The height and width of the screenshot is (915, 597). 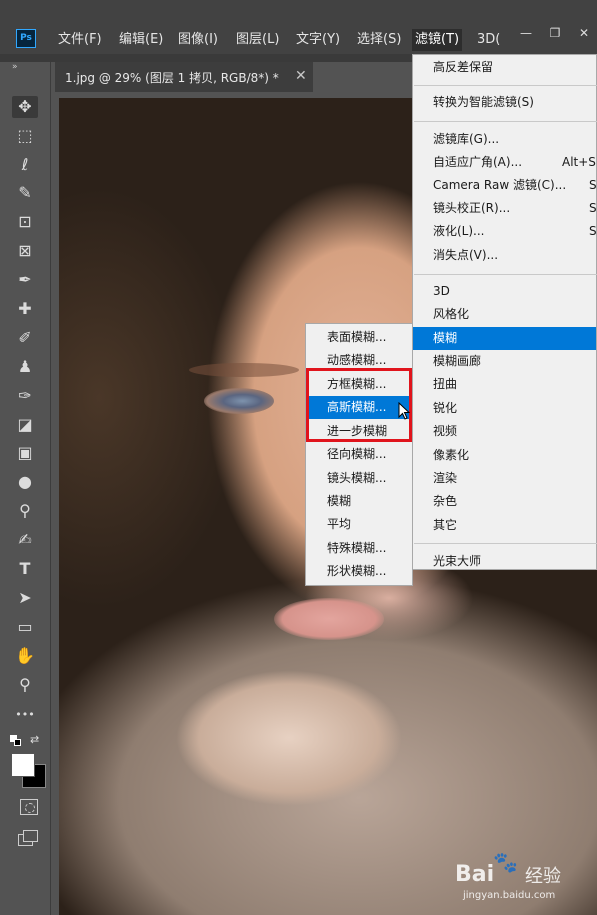 What do you see at coordinates (25, 367) in the screenshot?
I see `clone-stamp-tool-icon: ♟` at bounding box center [25, 367].